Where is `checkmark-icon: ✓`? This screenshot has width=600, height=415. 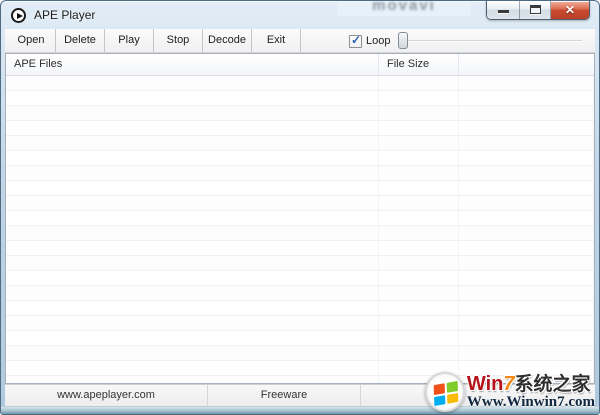
checkmark-icon: ✓ is located at coordinates (356, 39).